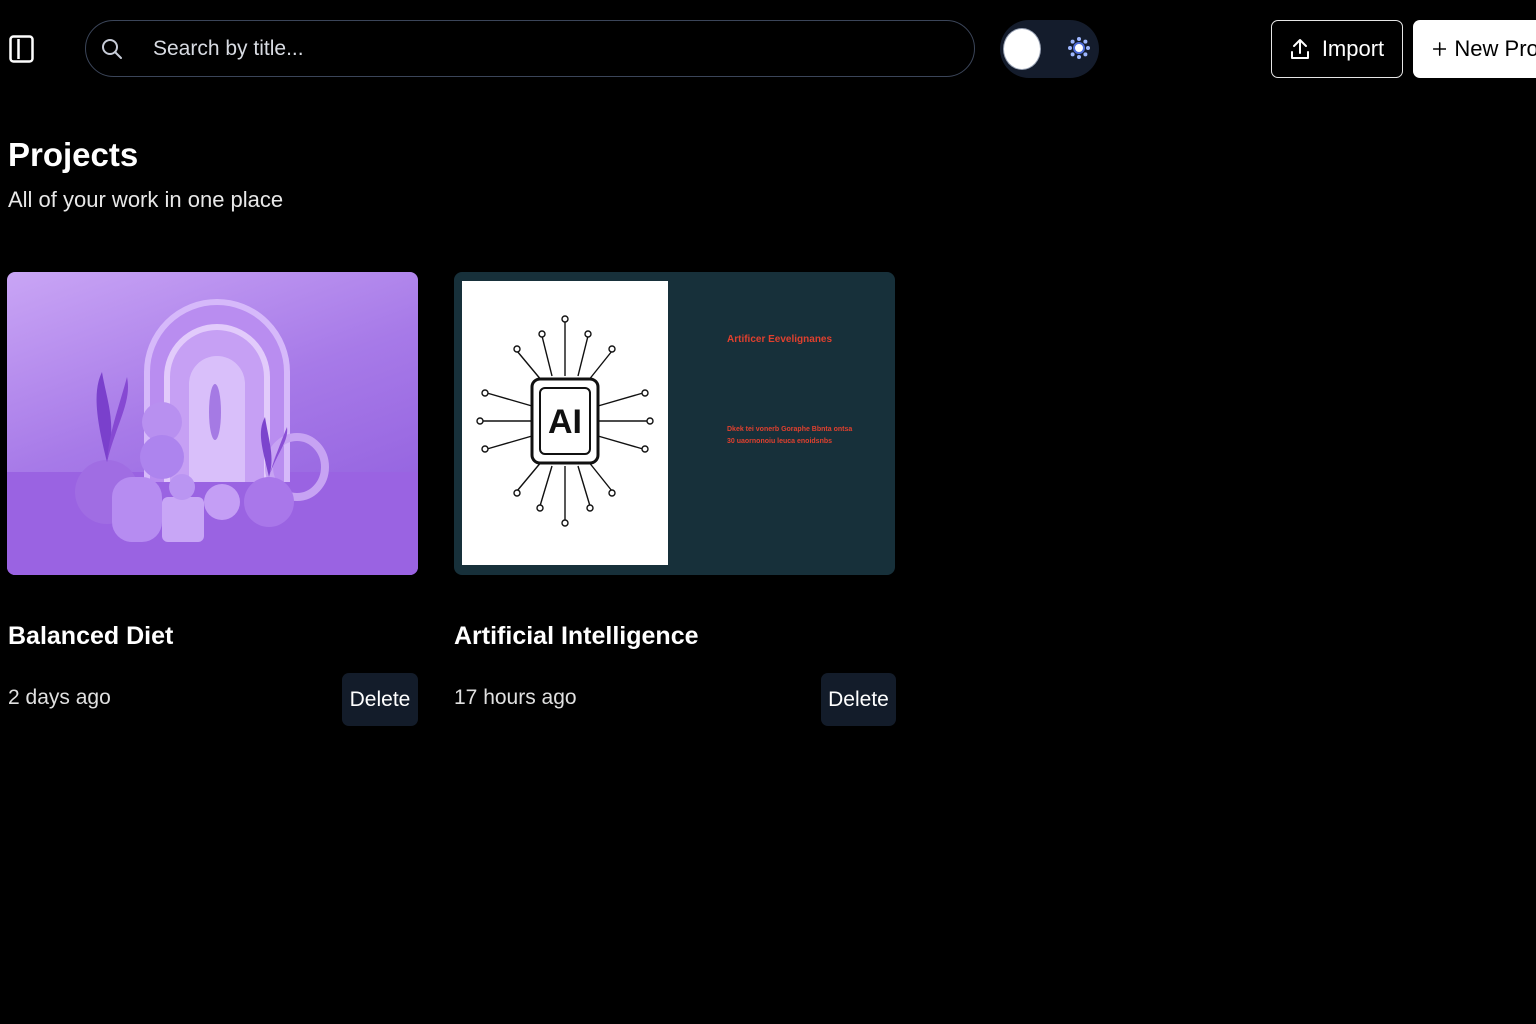  I want to click on sidebar-toggle-button, so click(21, 49).